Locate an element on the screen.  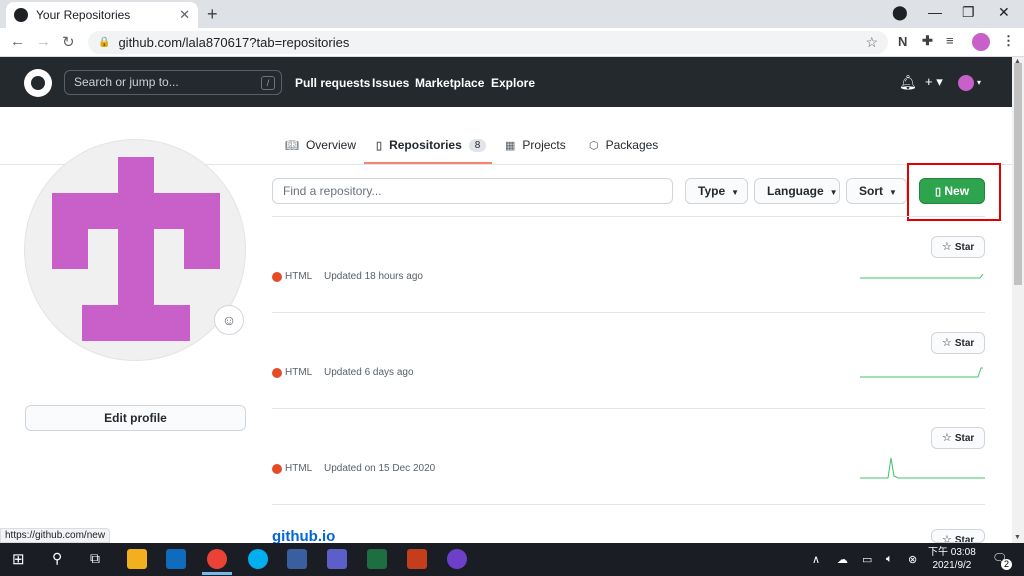
repo-list-item: ☆ Star HTML Updated 18 hours ago is located at coordinates (628, 265).